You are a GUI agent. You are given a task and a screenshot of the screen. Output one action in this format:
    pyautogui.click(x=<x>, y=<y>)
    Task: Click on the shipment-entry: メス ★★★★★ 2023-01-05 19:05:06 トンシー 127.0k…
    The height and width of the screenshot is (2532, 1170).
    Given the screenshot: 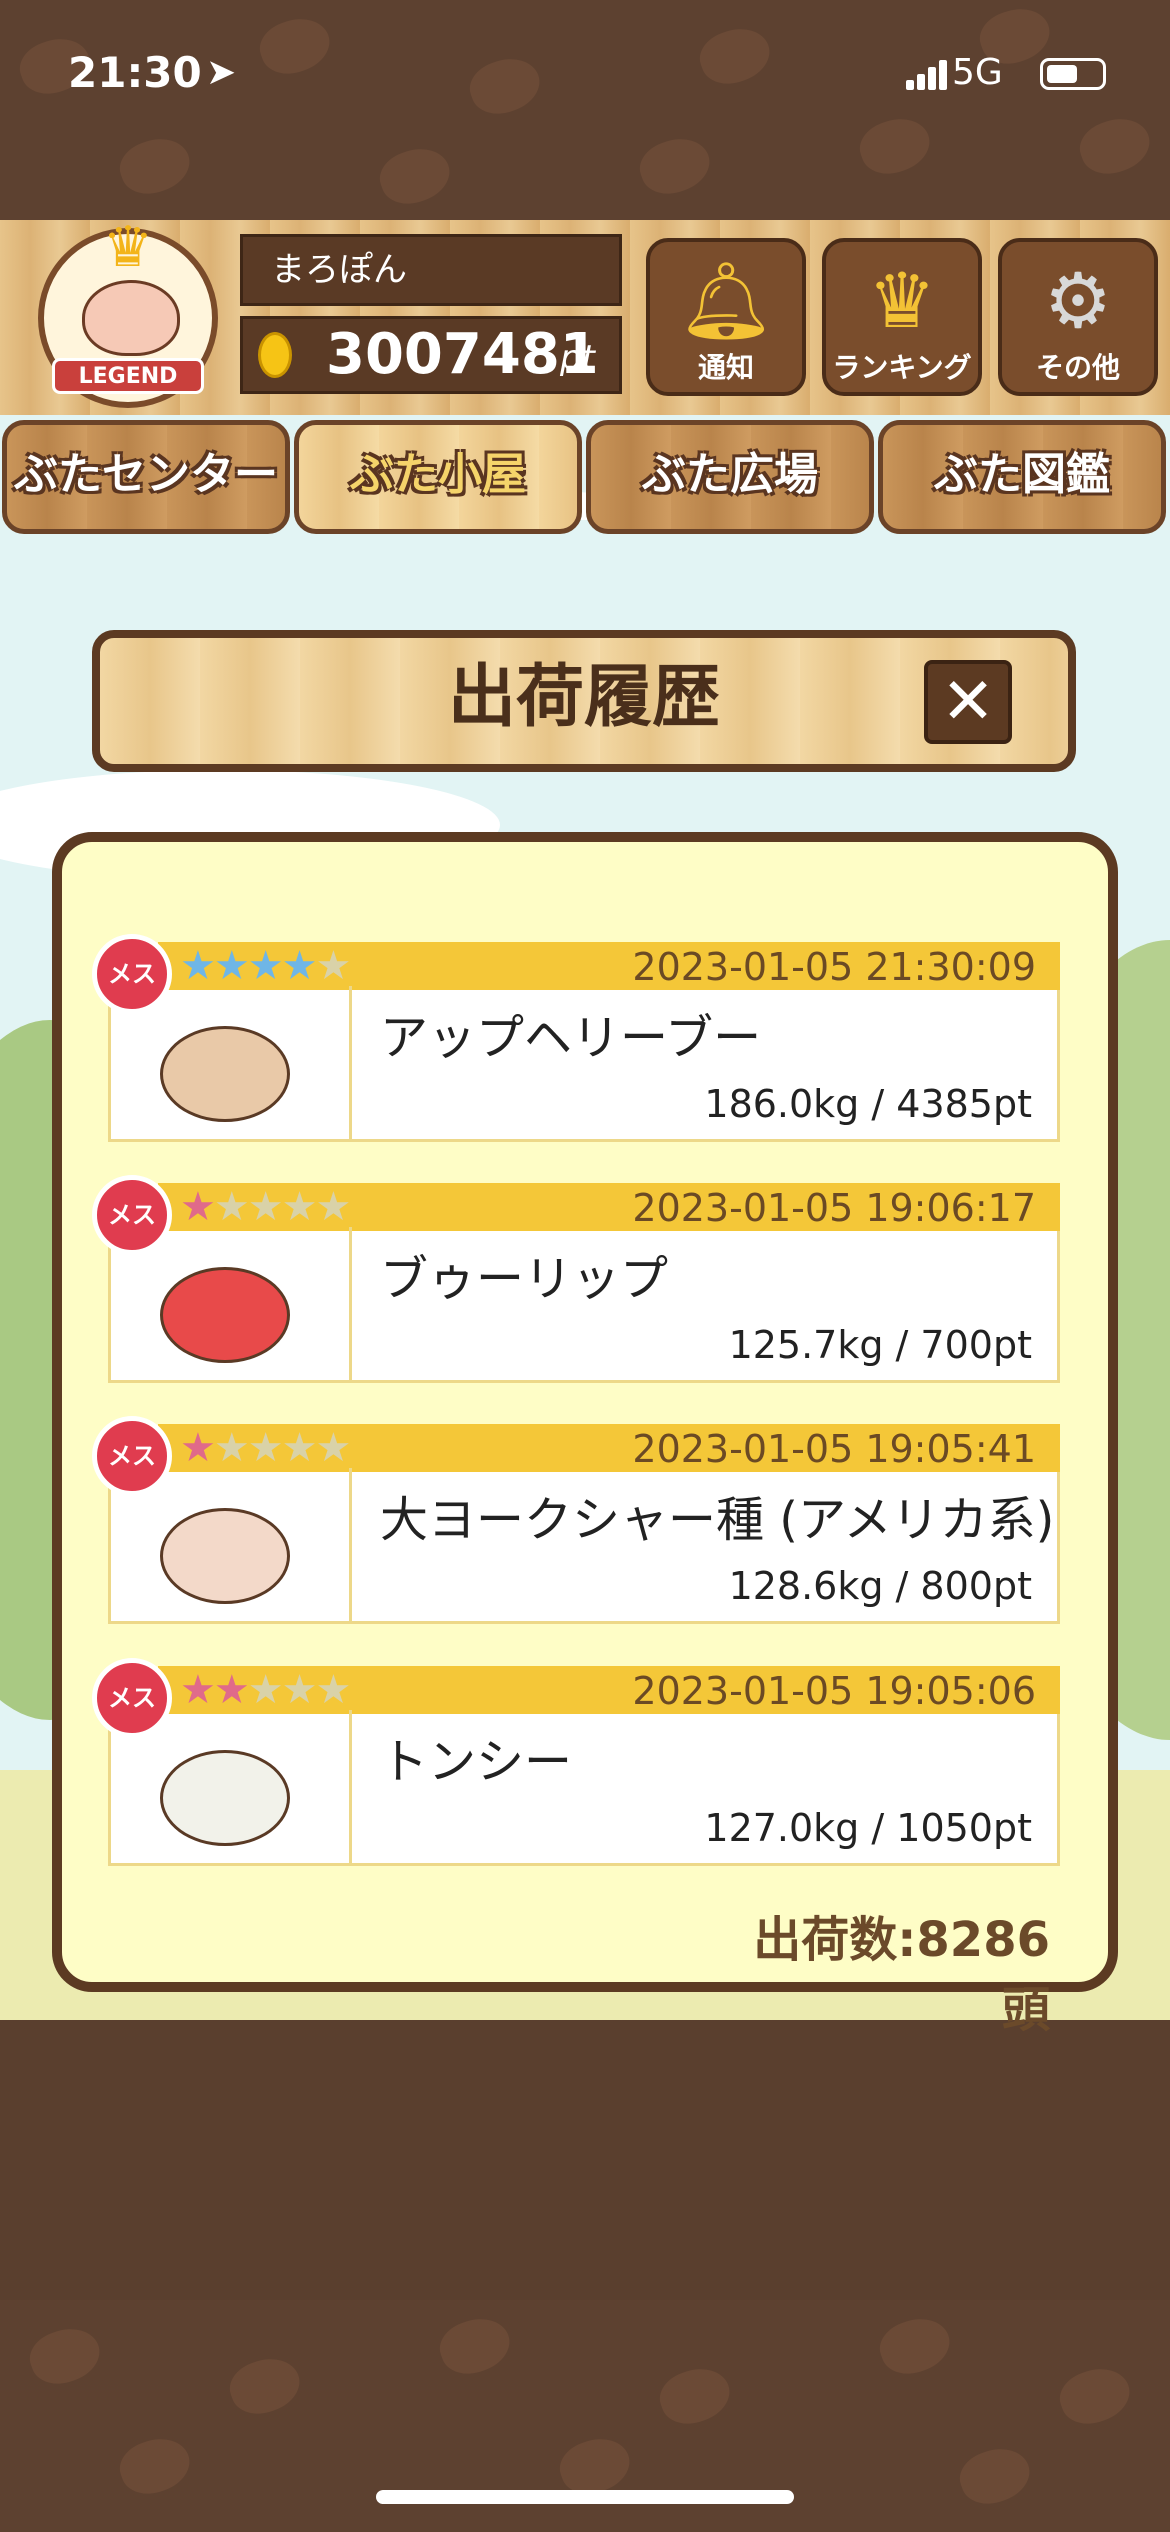 What is the action you would take?
    pyautogui.click(x=576, y=1762)
    